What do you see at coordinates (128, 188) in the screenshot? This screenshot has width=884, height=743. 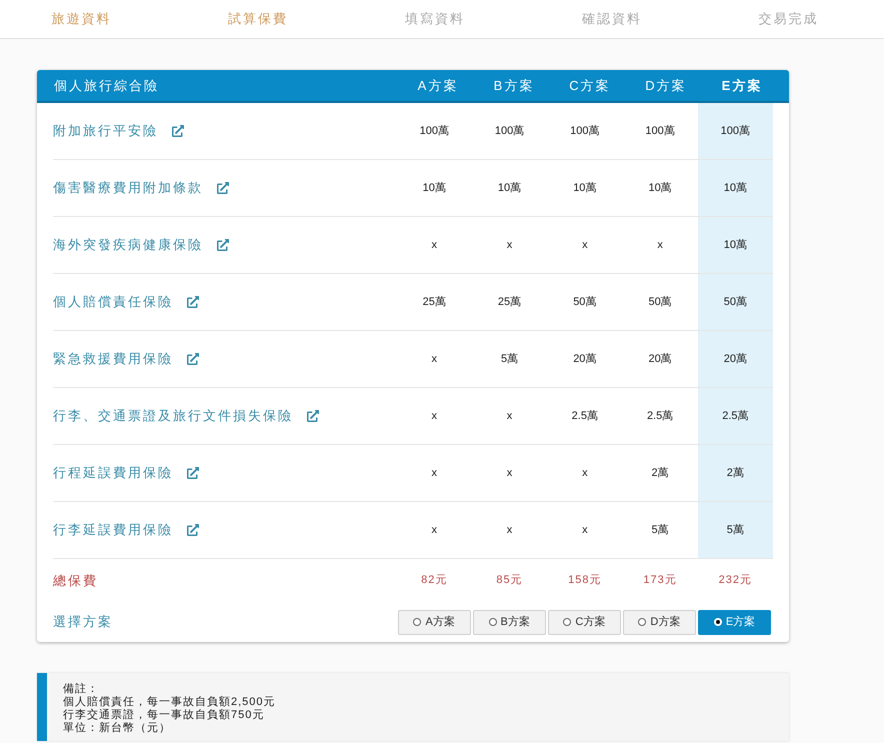 I see `coverage-link: 傷害醫療費用附加條款` at bounding box center [128, 188].